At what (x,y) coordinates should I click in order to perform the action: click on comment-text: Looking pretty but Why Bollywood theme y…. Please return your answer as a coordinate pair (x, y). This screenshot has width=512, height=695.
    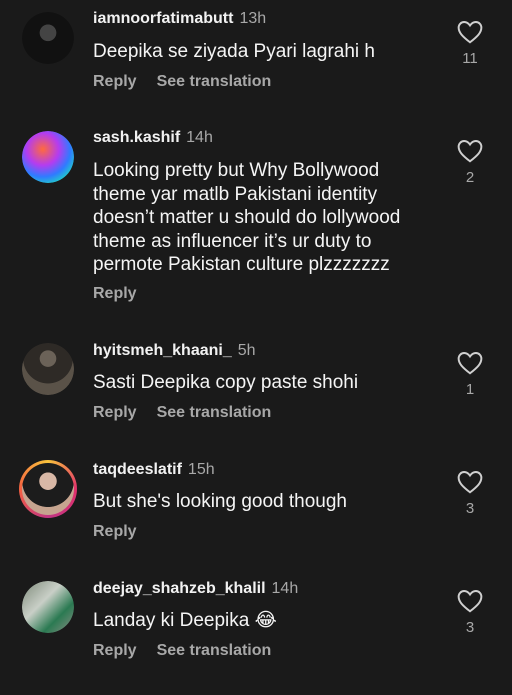
    Looking at the image, I should click on (247, 217).